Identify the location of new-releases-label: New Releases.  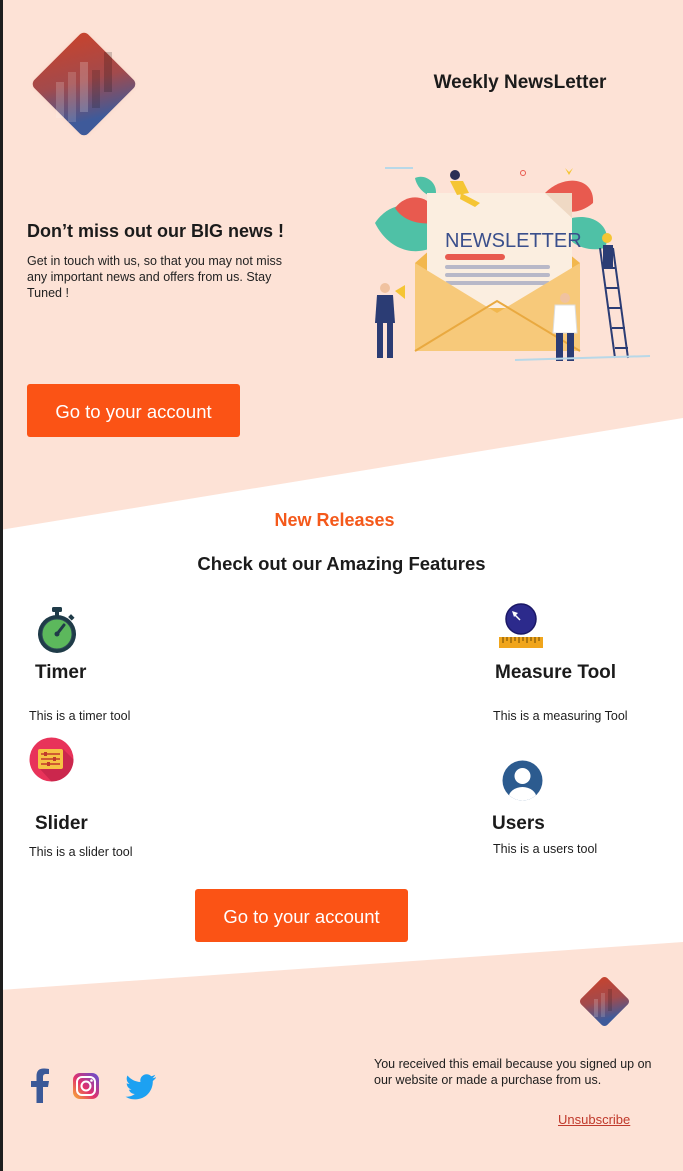
(334, 520).